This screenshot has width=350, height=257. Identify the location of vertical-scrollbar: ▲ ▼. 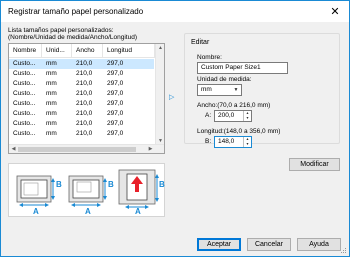
(159, 94).